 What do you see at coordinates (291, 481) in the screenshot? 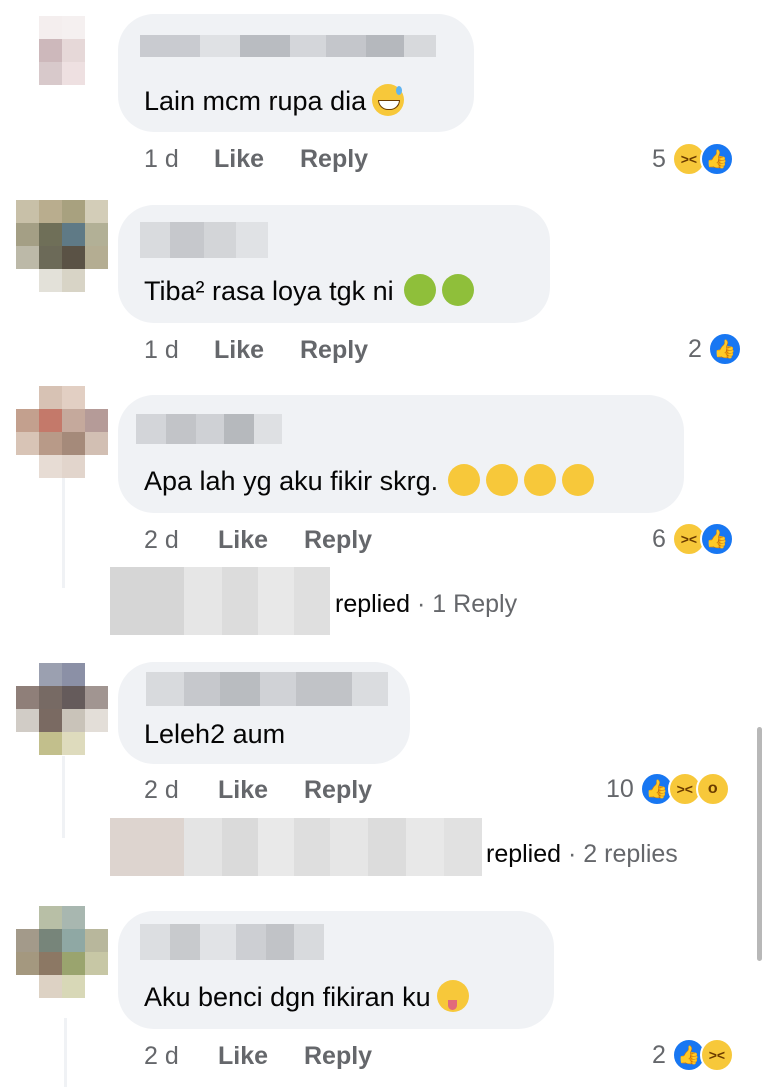
I see `comment-text-content: Apa lah yg aku fikir skrg.` at bounding box center [291, 481].